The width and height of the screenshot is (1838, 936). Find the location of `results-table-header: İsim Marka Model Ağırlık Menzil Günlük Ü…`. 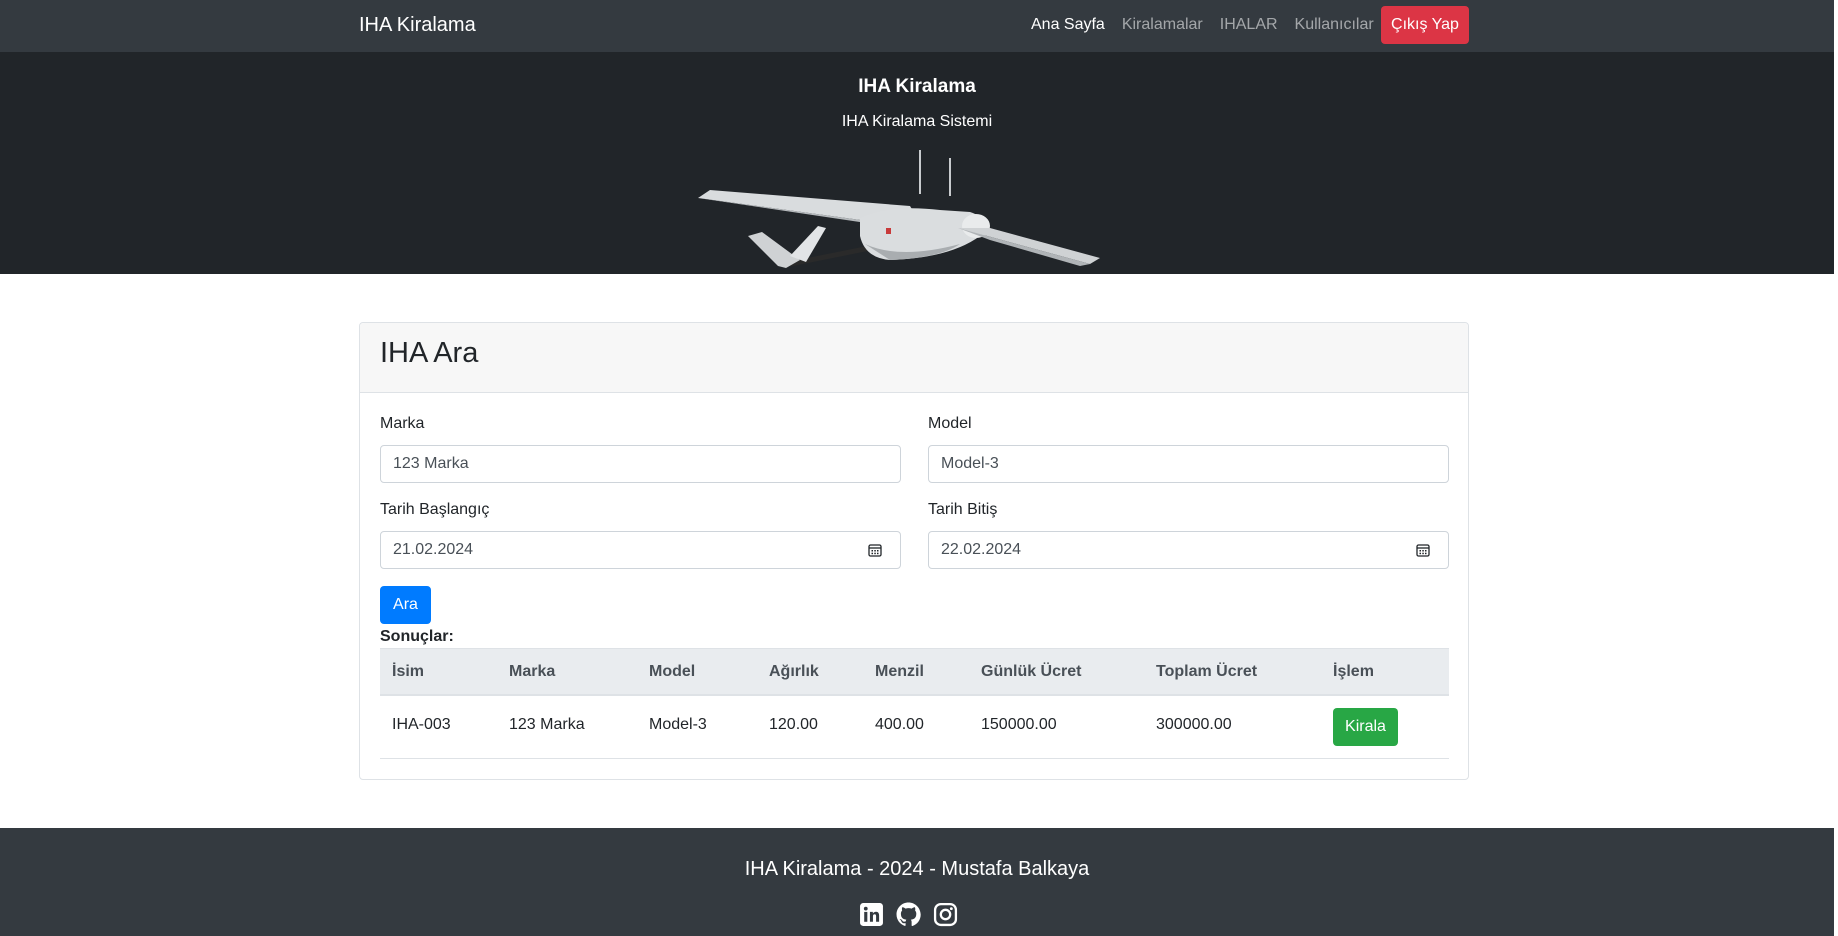

results-table-header: İsim Marka Model Ağırlık Menzil Günlük Ü… is located at coordinates (914, 672).